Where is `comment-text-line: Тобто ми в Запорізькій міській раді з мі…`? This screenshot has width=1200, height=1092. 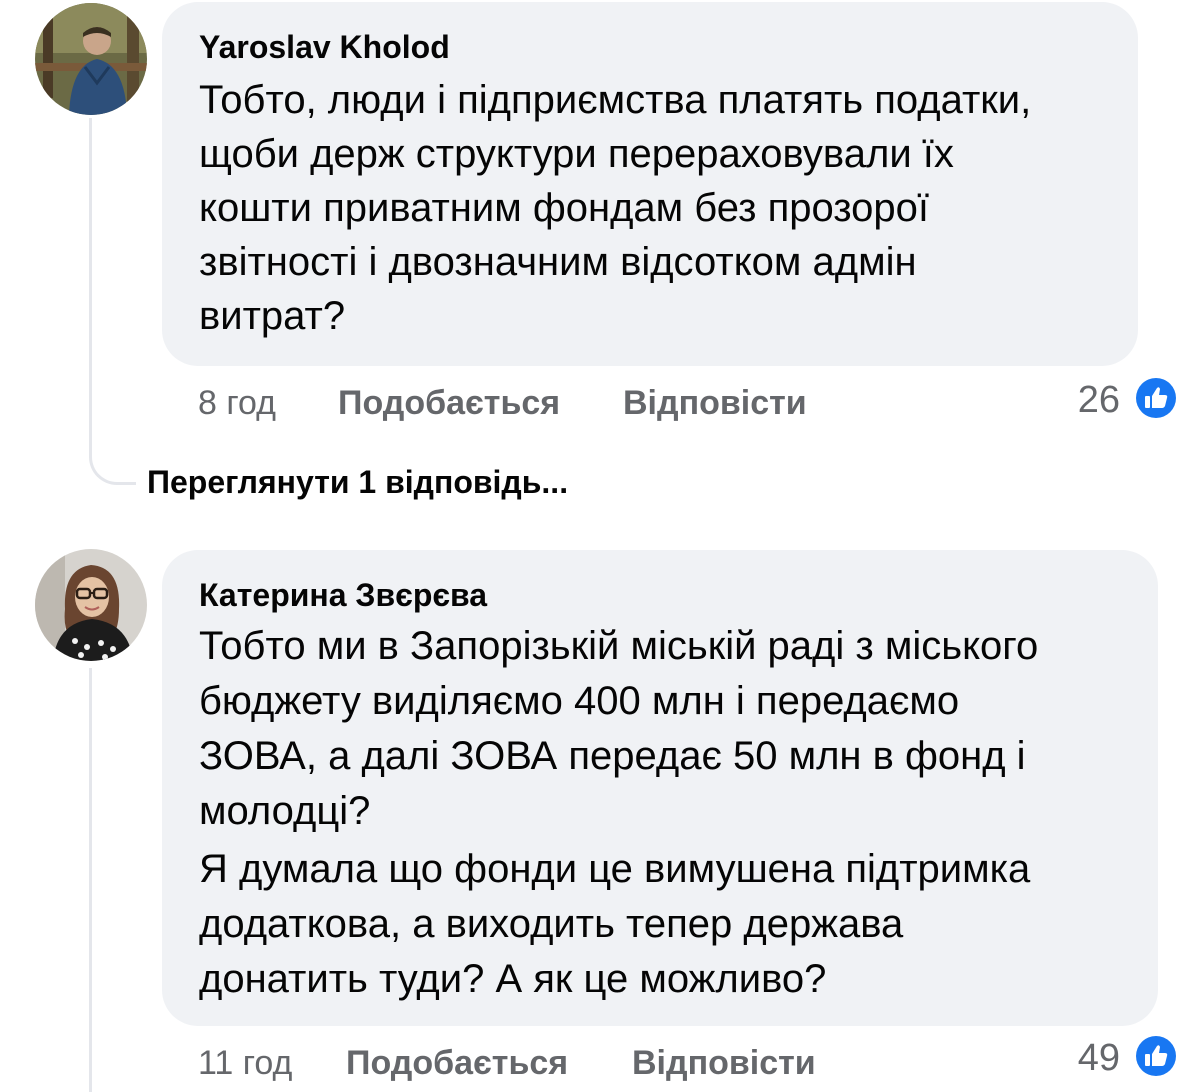 comment-text-line: Тобто ми в Запорізькій міській раді з мі… is located at coordinates (619, 646).